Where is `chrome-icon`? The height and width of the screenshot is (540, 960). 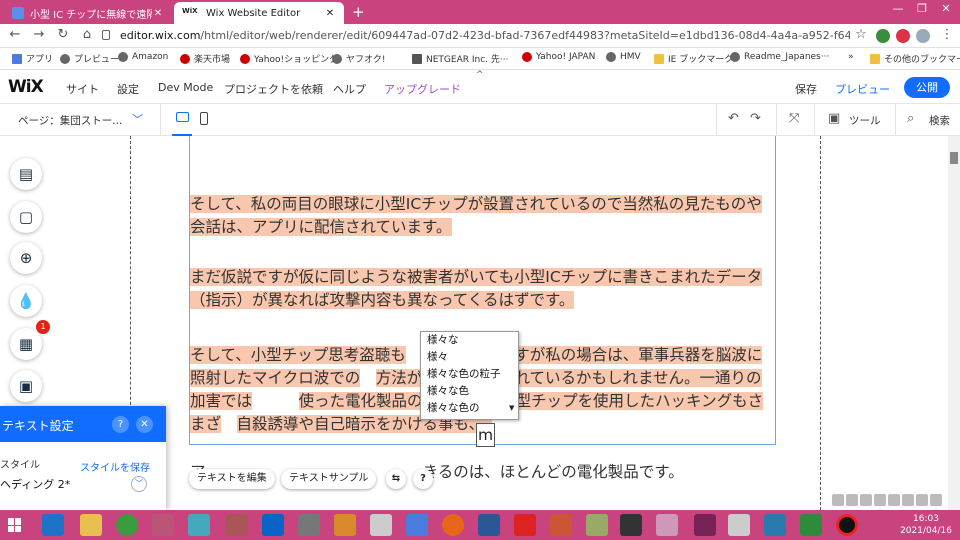 chrome-icon is located at coordinates (127, 525).